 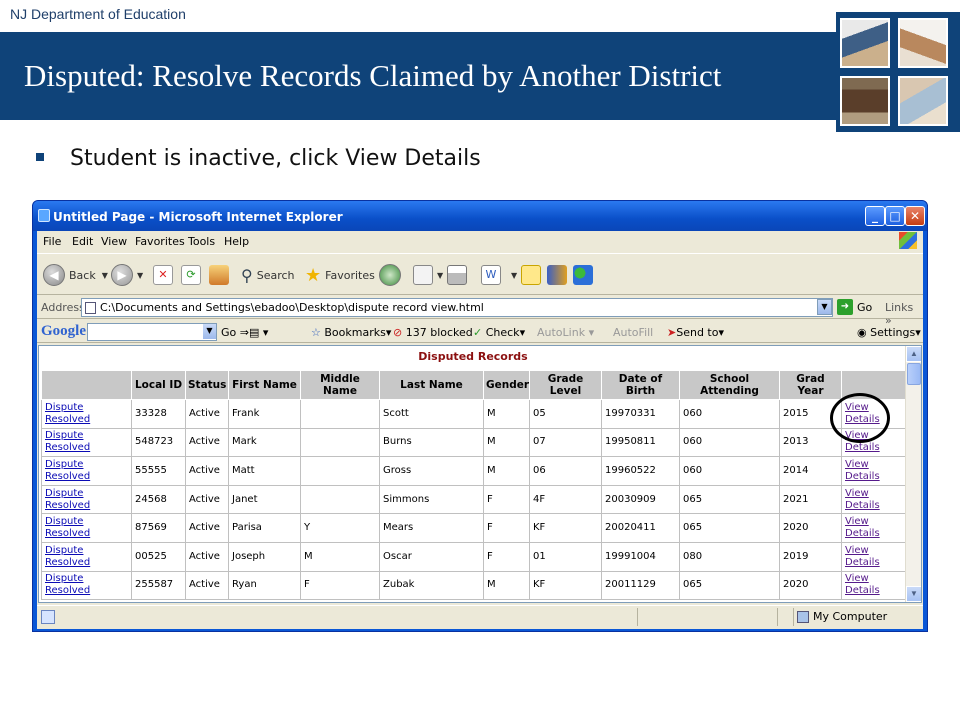 I want to click on autofill-label: AutoFill, so click(x=633, y=332).